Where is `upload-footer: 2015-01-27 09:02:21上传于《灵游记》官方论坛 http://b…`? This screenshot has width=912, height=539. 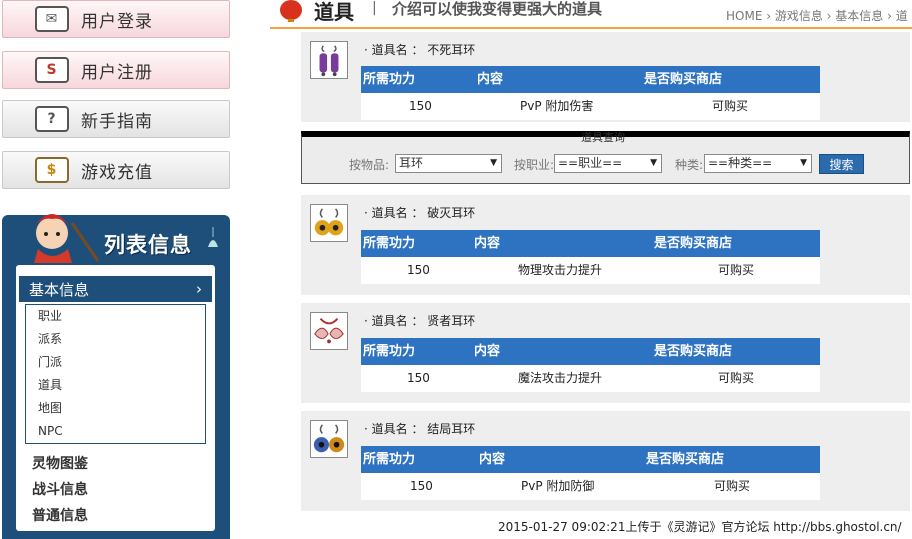 upload-footer: 2015-01-27 09:02:21上传于《灵游记》官方论坛 http://b… is located at coordinates (700, 527).